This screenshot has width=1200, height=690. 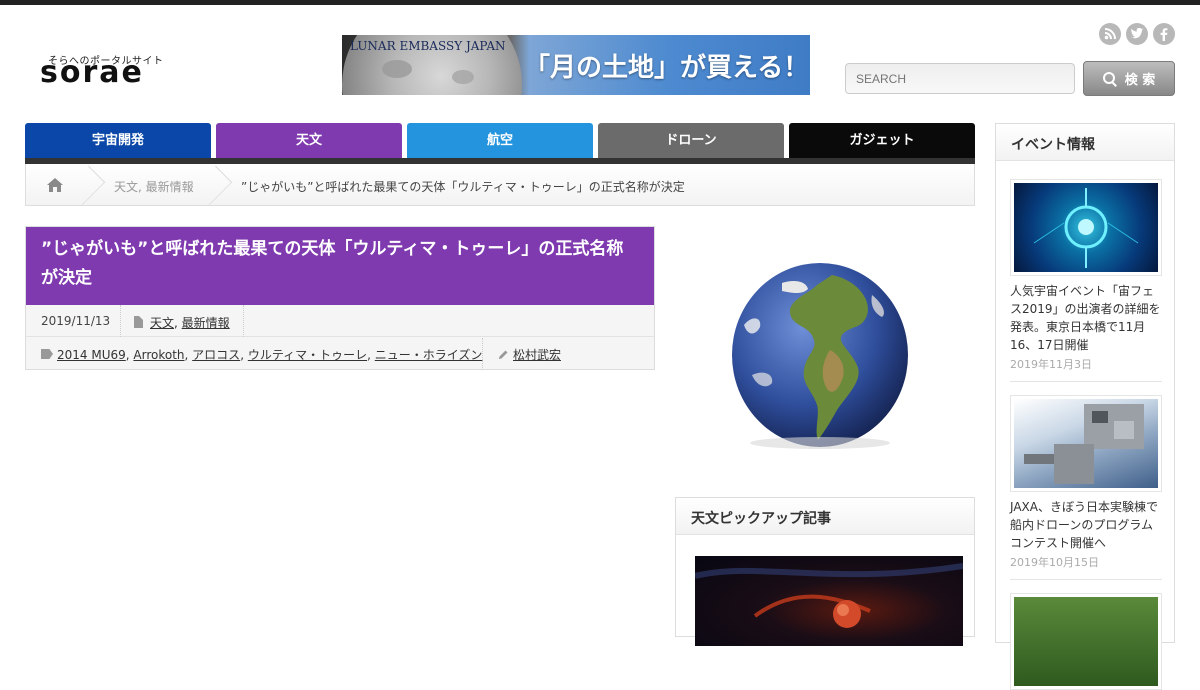 I want to click on search-button: 検 索, so click(x=1129, y=78).